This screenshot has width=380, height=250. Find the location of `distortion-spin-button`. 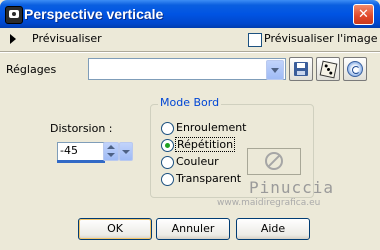

distortion-spin-button is located at coordinates (111, 151).